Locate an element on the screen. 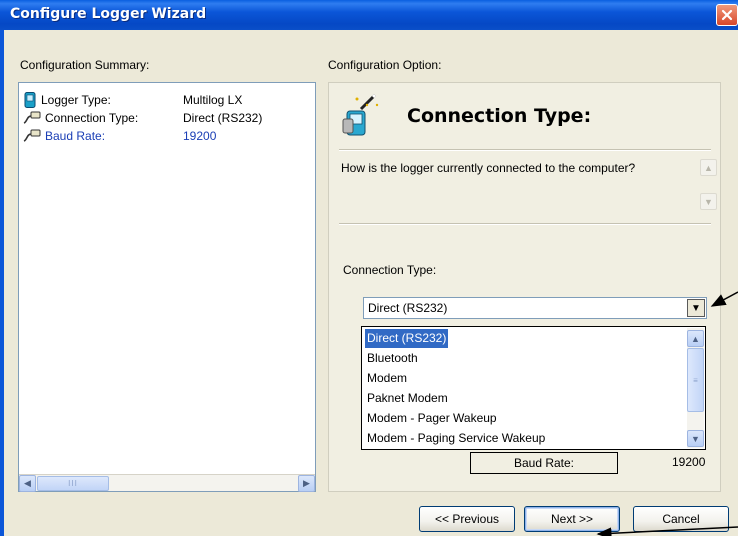  baud-rate-value: 19200 is located at coordinates (689, 462).